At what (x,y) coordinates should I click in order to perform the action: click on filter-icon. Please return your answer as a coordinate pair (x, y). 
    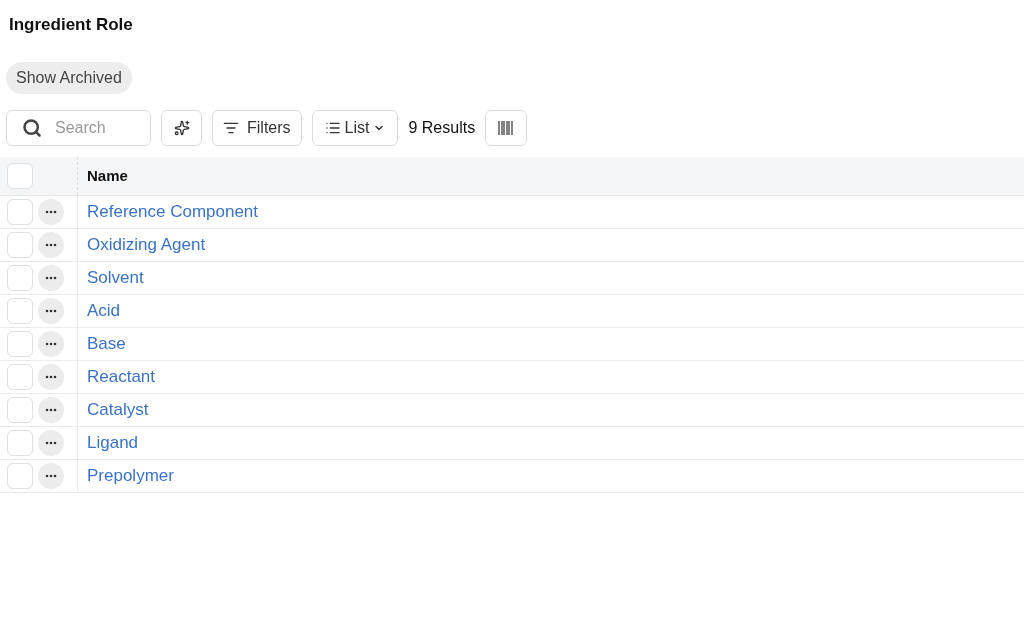
    Looking at the image, I should click on (231, 128).